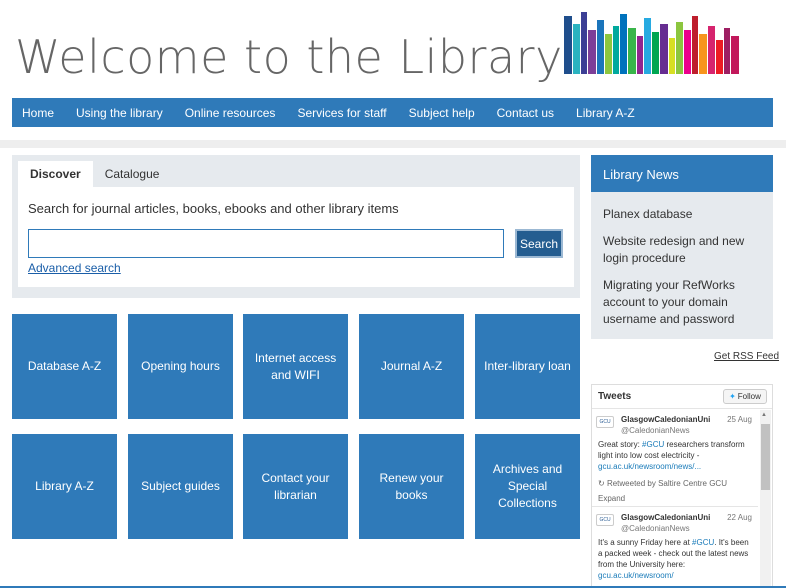  What do you see at coordinates (411, 486) in the screenshot?
I see `tile-renew-your-books: Renew your books` at bounding box center [411, 486].